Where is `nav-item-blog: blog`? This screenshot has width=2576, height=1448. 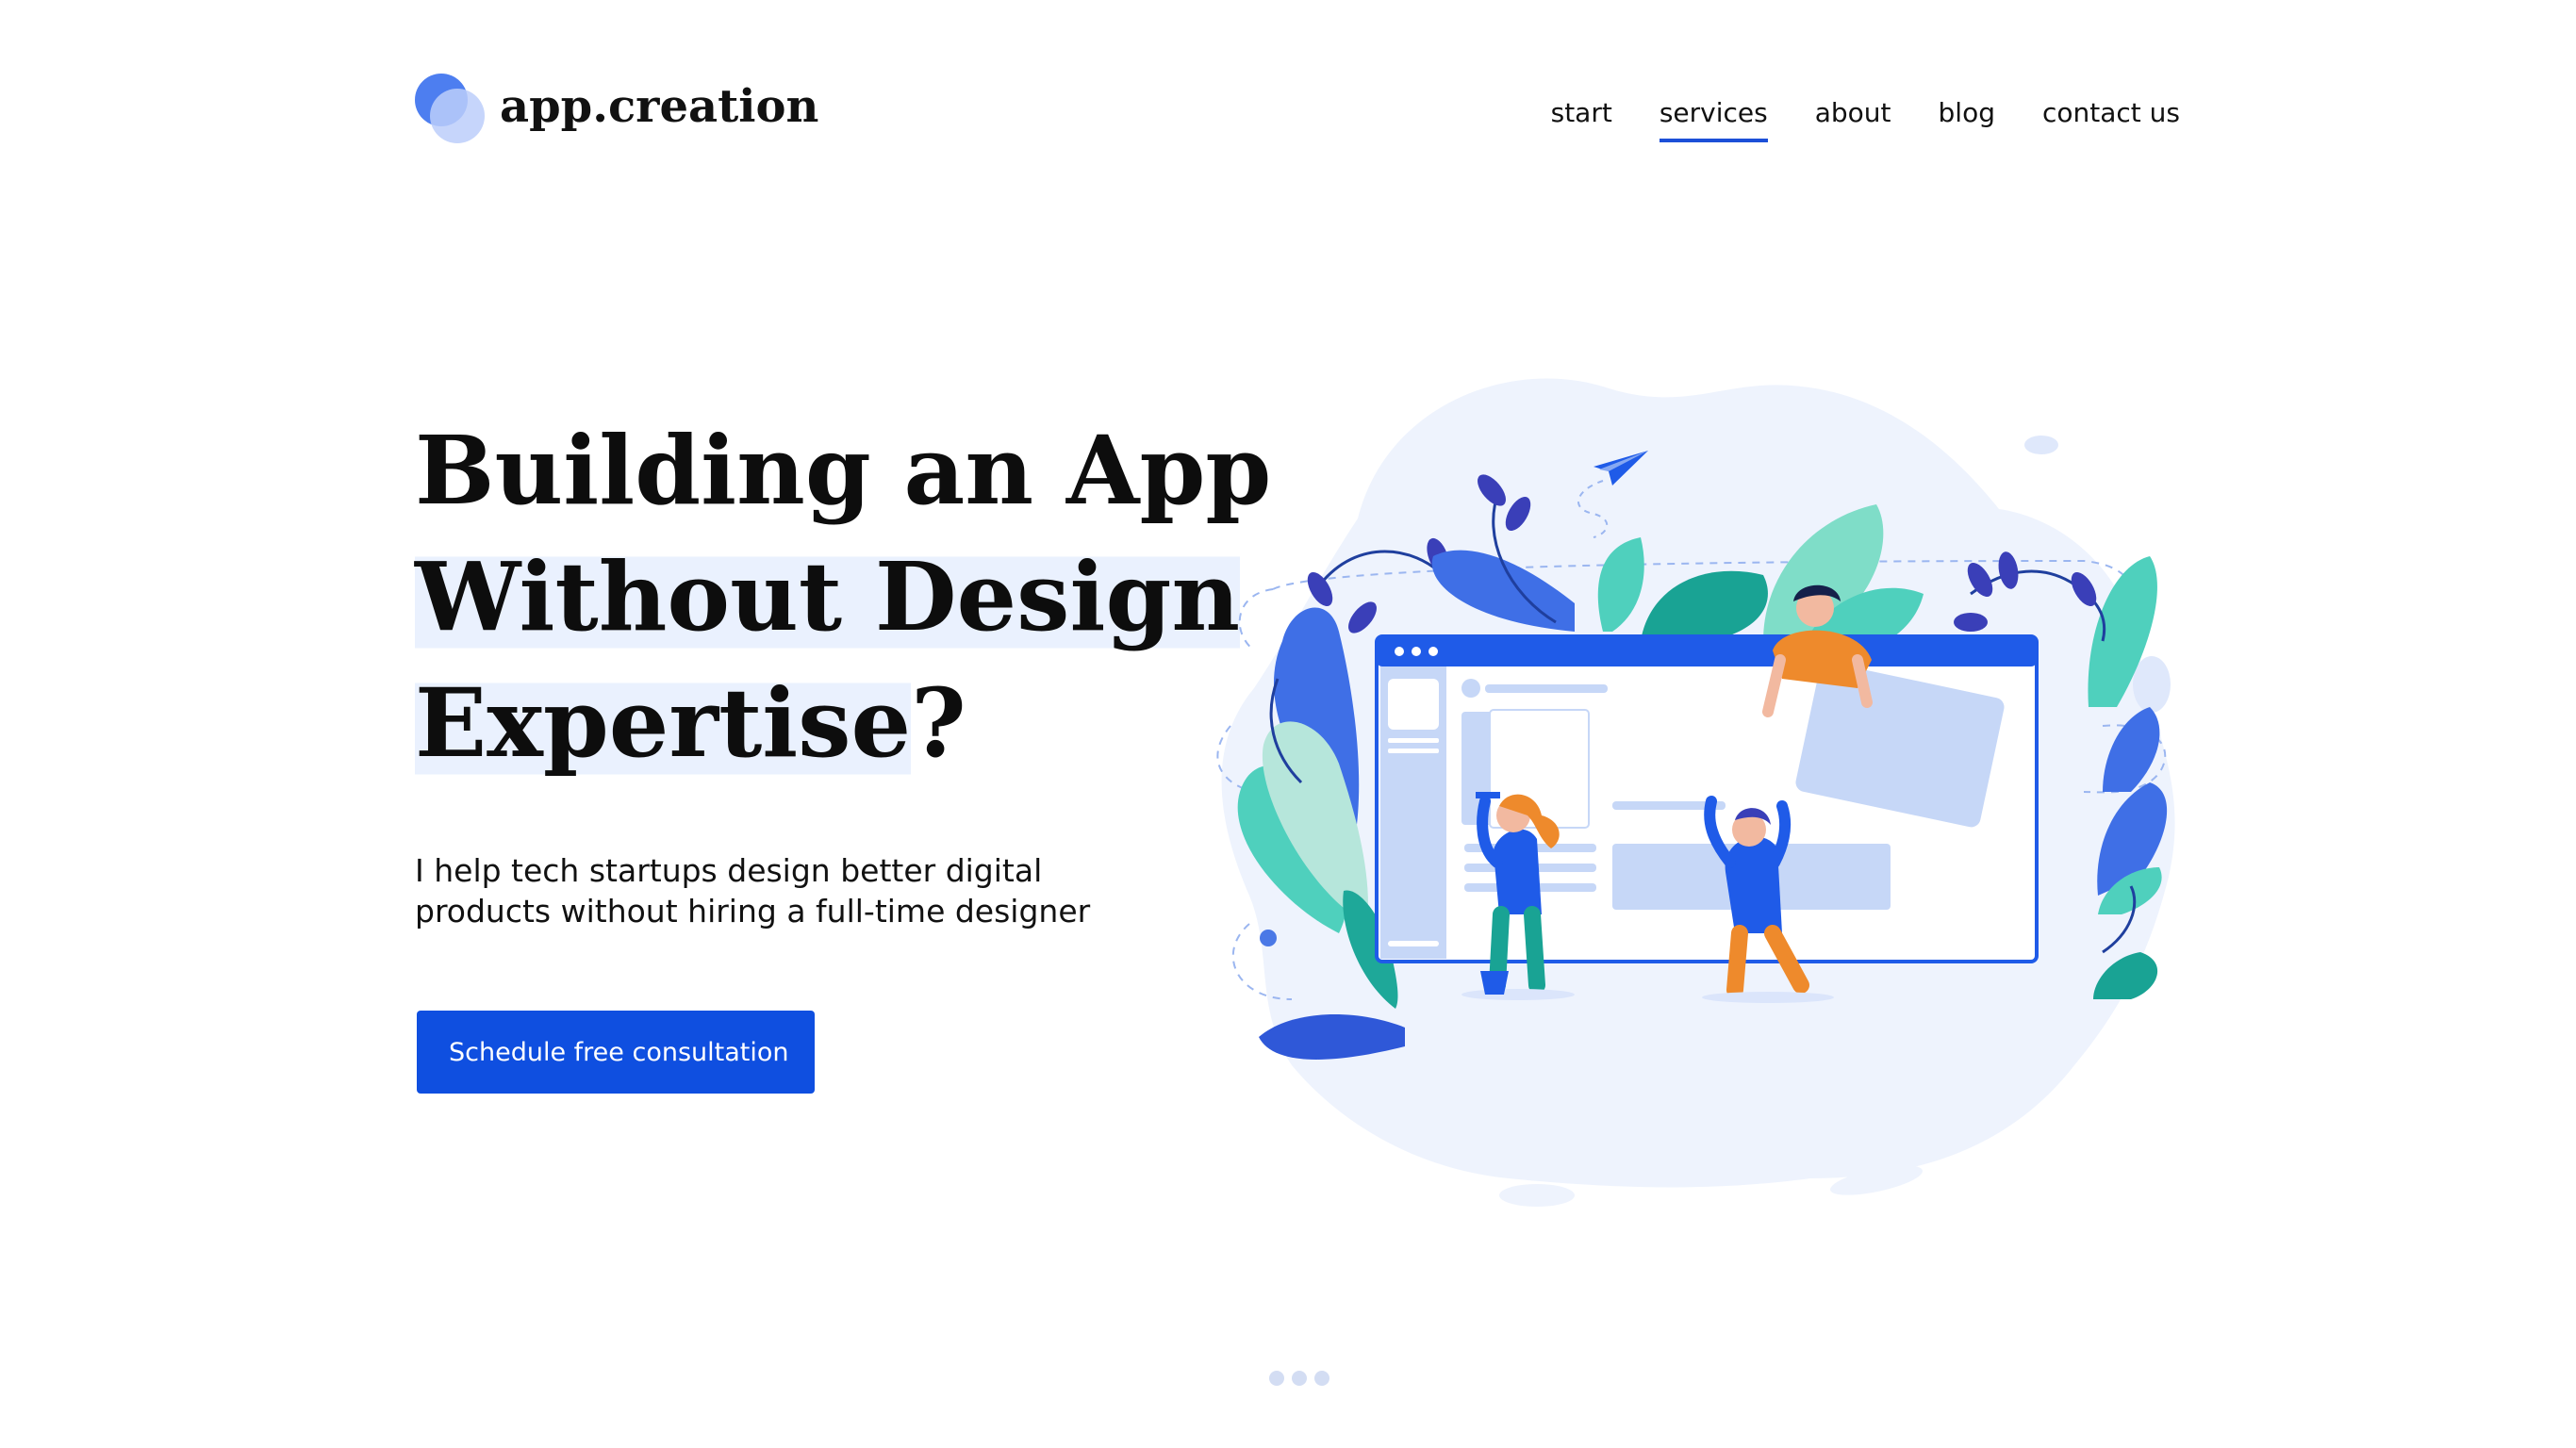 nav-item-blog: blog is located at coordinates (1967, 113).